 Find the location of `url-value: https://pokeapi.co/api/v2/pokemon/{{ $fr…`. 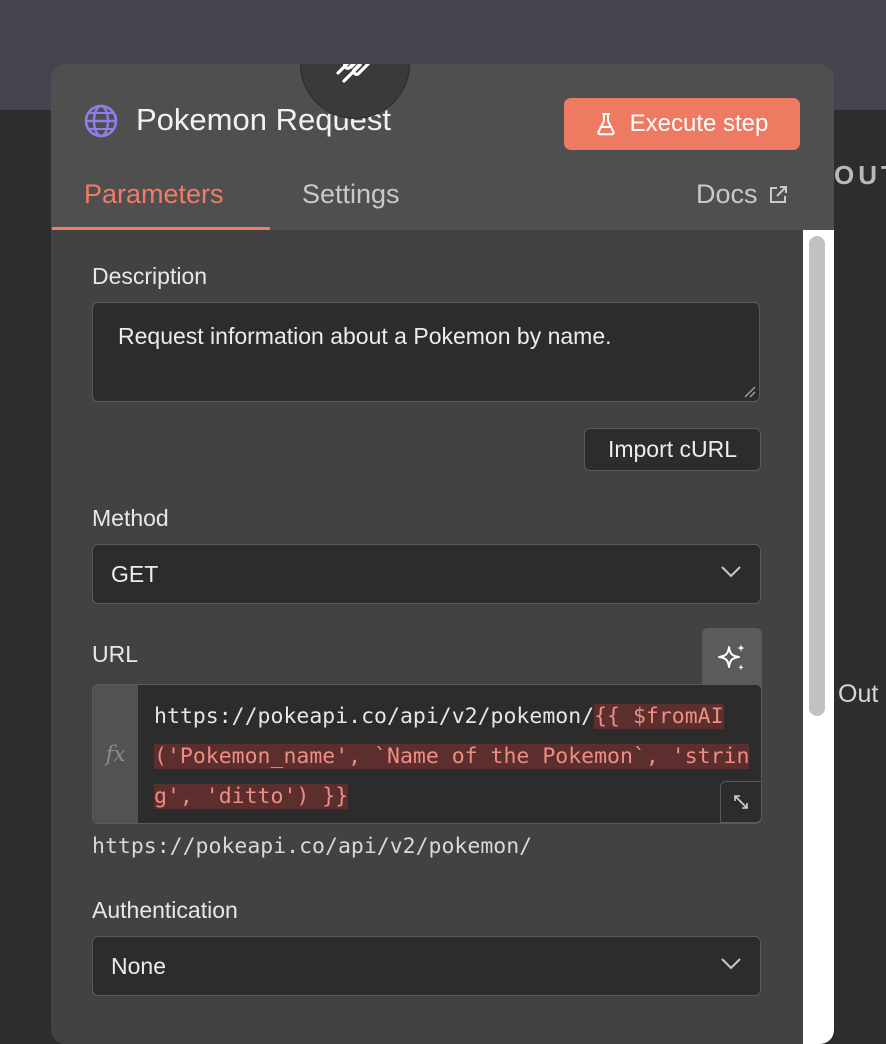

url-value: https://pokeapi.co/api/v2/pokemon/{{ $fr… is located at coordinates (455, 757).